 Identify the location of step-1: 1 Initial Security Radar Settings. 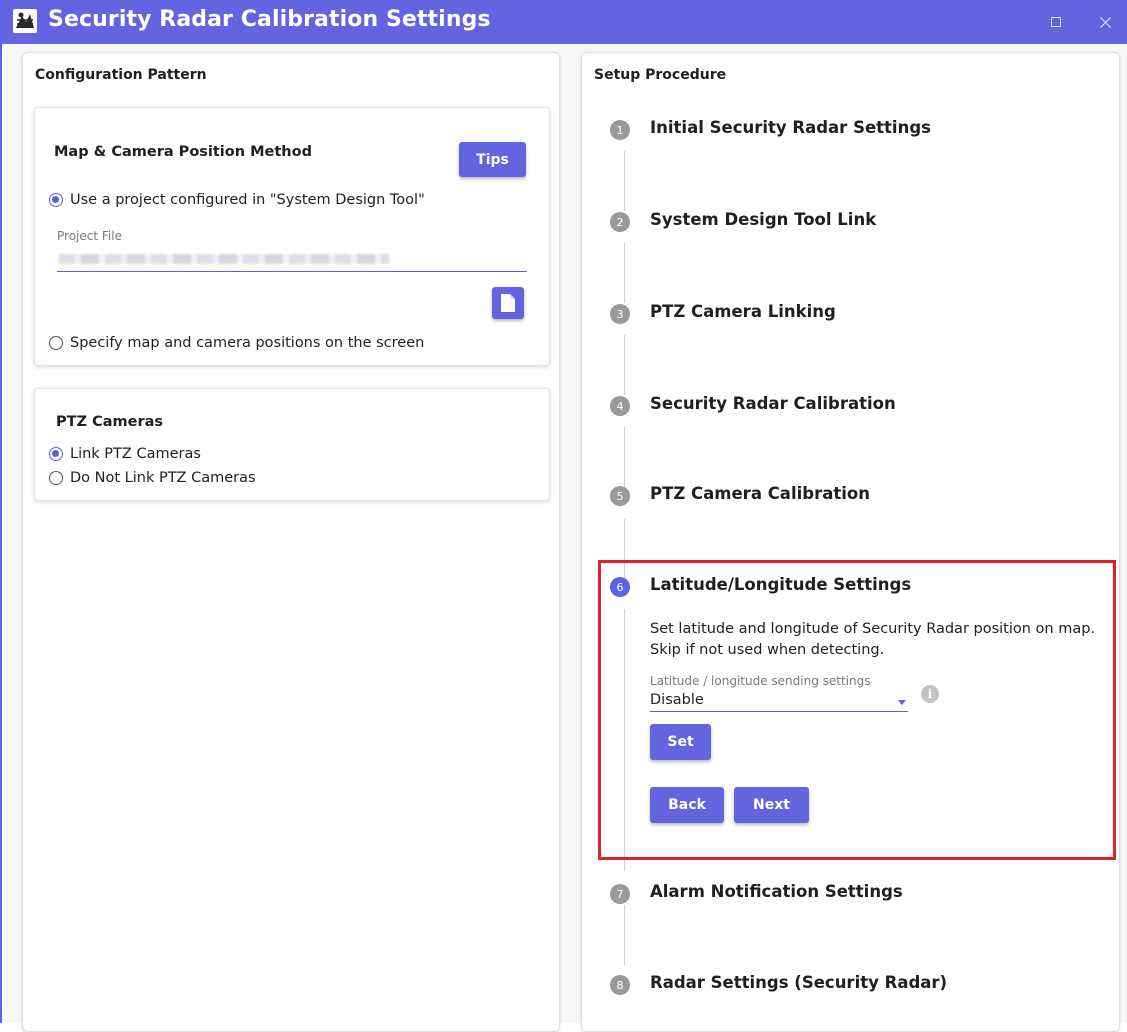
(860, 130).